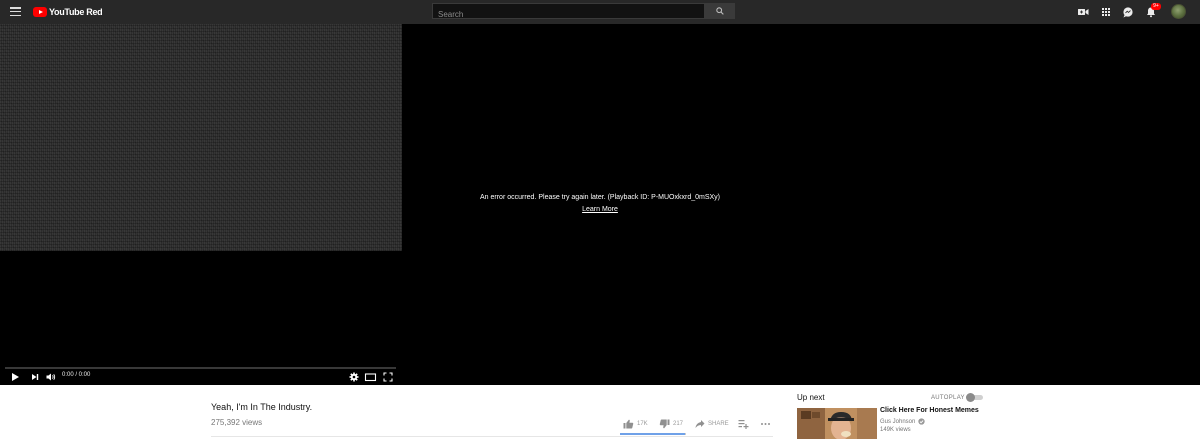 The width and height of the screenshot is (1200, 439). What do you see at coordinates (15, 12) in the screenshot?
I see `menu-icon` at bounding box center [15, 12].